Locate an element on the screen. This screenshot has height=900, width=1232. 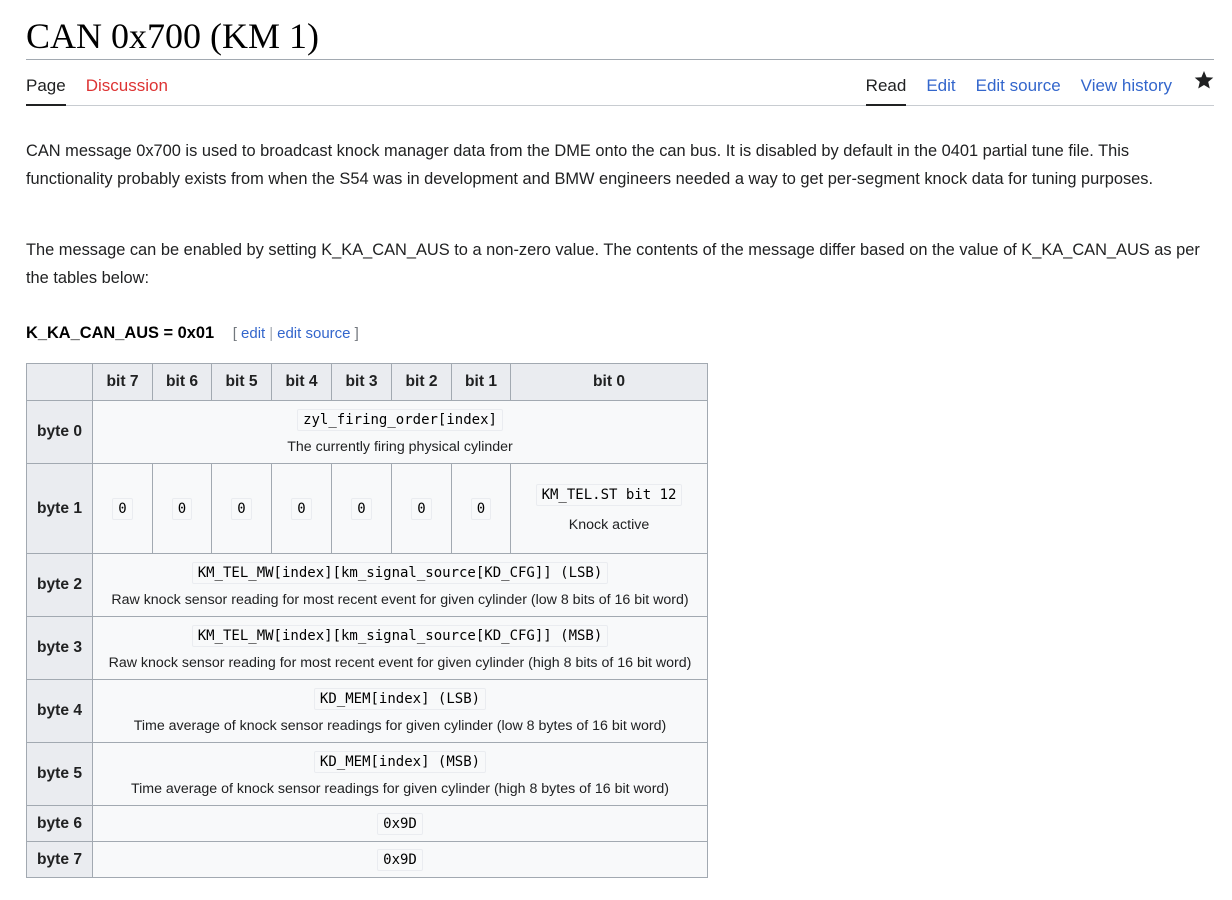
bit-0-desc: Knock active is located at coordinates (609, 524).